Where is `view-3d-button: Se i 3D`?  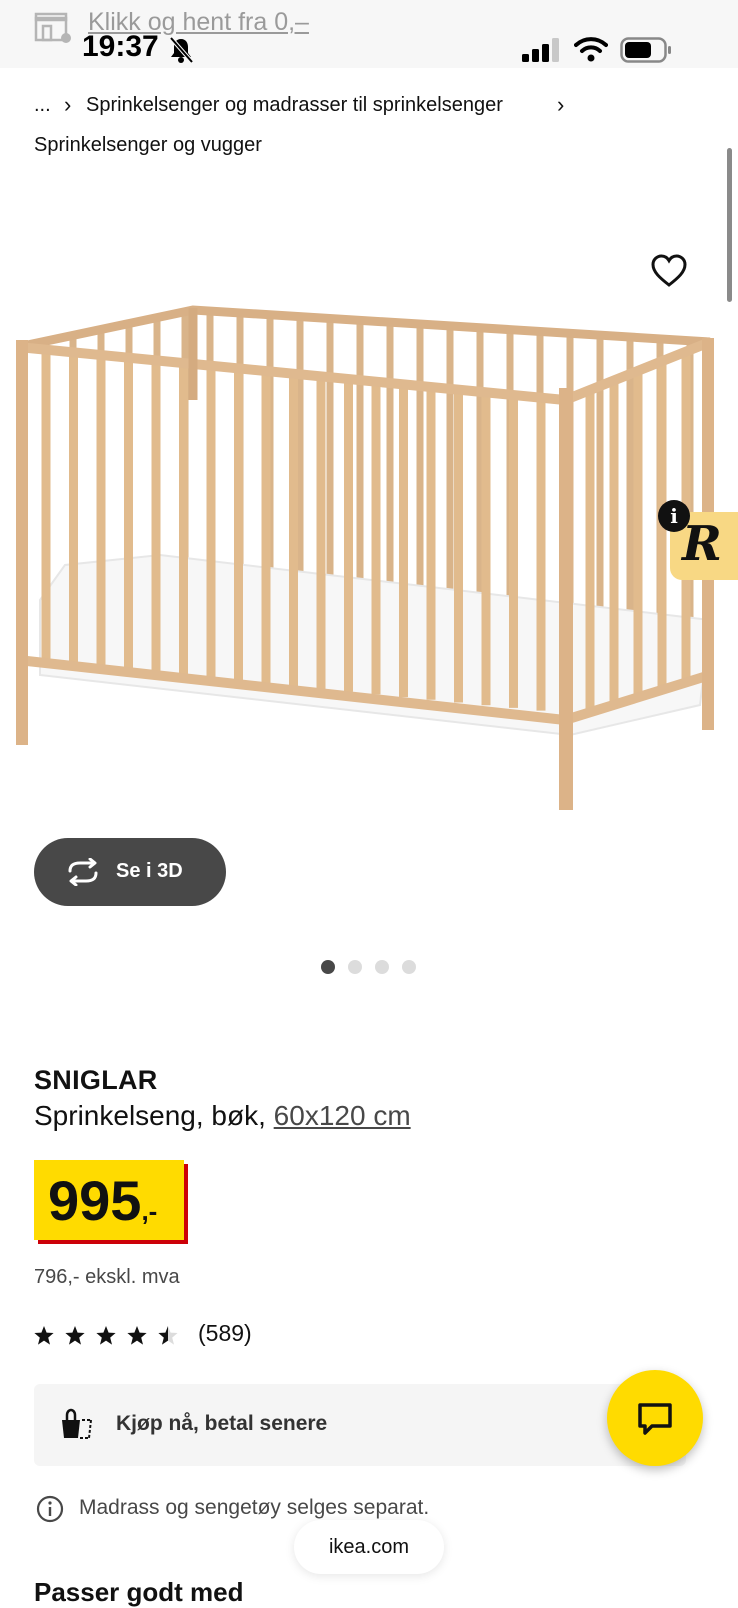 view-3d-button: Se i 3D is located at coordinates (130, 872).